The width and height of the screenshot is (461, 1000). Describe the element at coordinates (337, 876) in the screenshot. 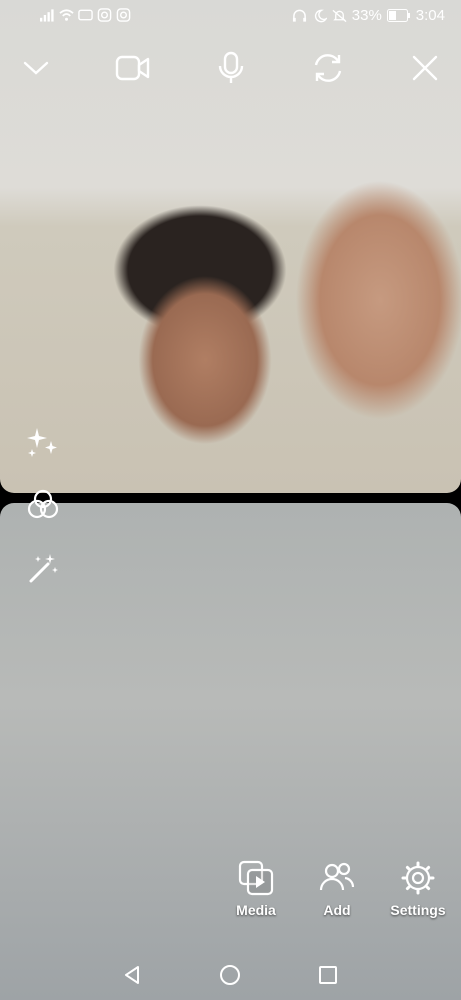

I see `add-people-icon` at that location.